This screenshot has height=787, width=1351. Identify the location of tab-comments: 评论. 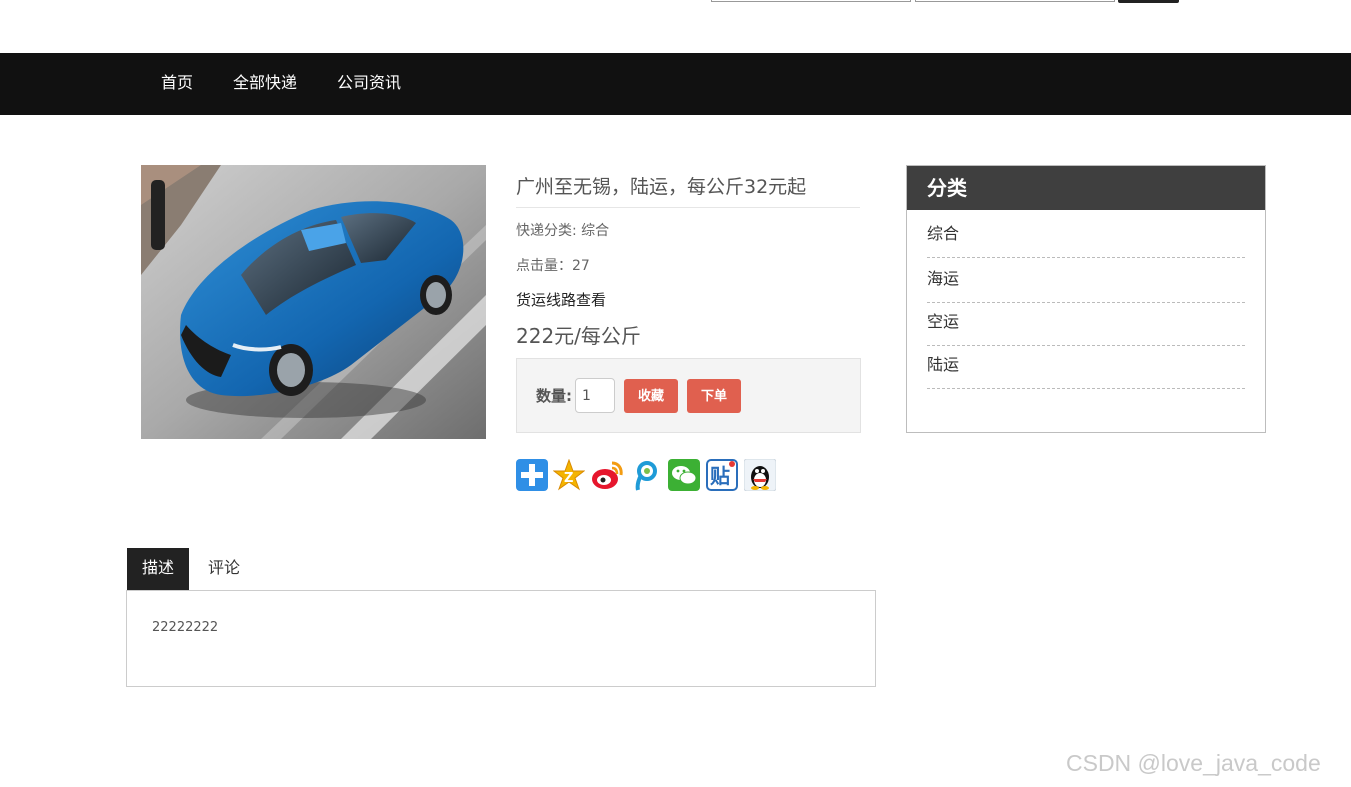
(224, 569).